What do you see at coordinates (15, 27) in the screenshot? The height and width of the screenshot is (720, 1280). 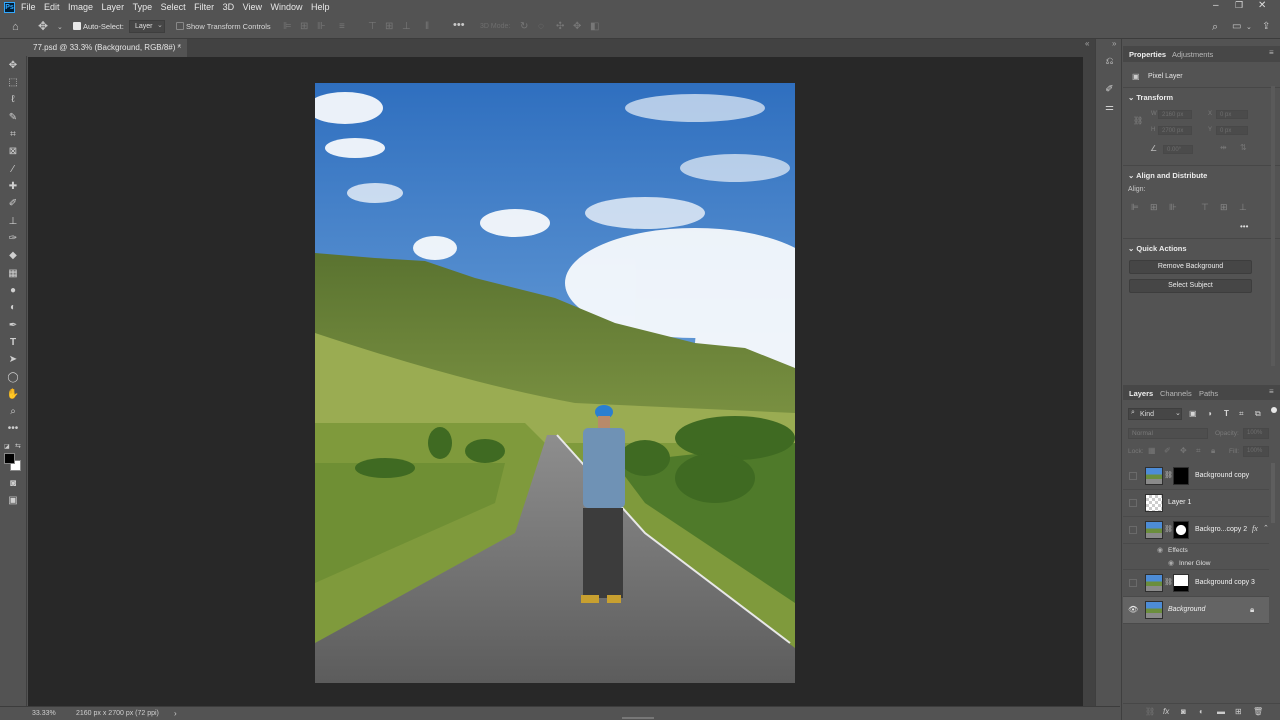 I see `home-icon: ⌂` at bounding box center [15, 27].